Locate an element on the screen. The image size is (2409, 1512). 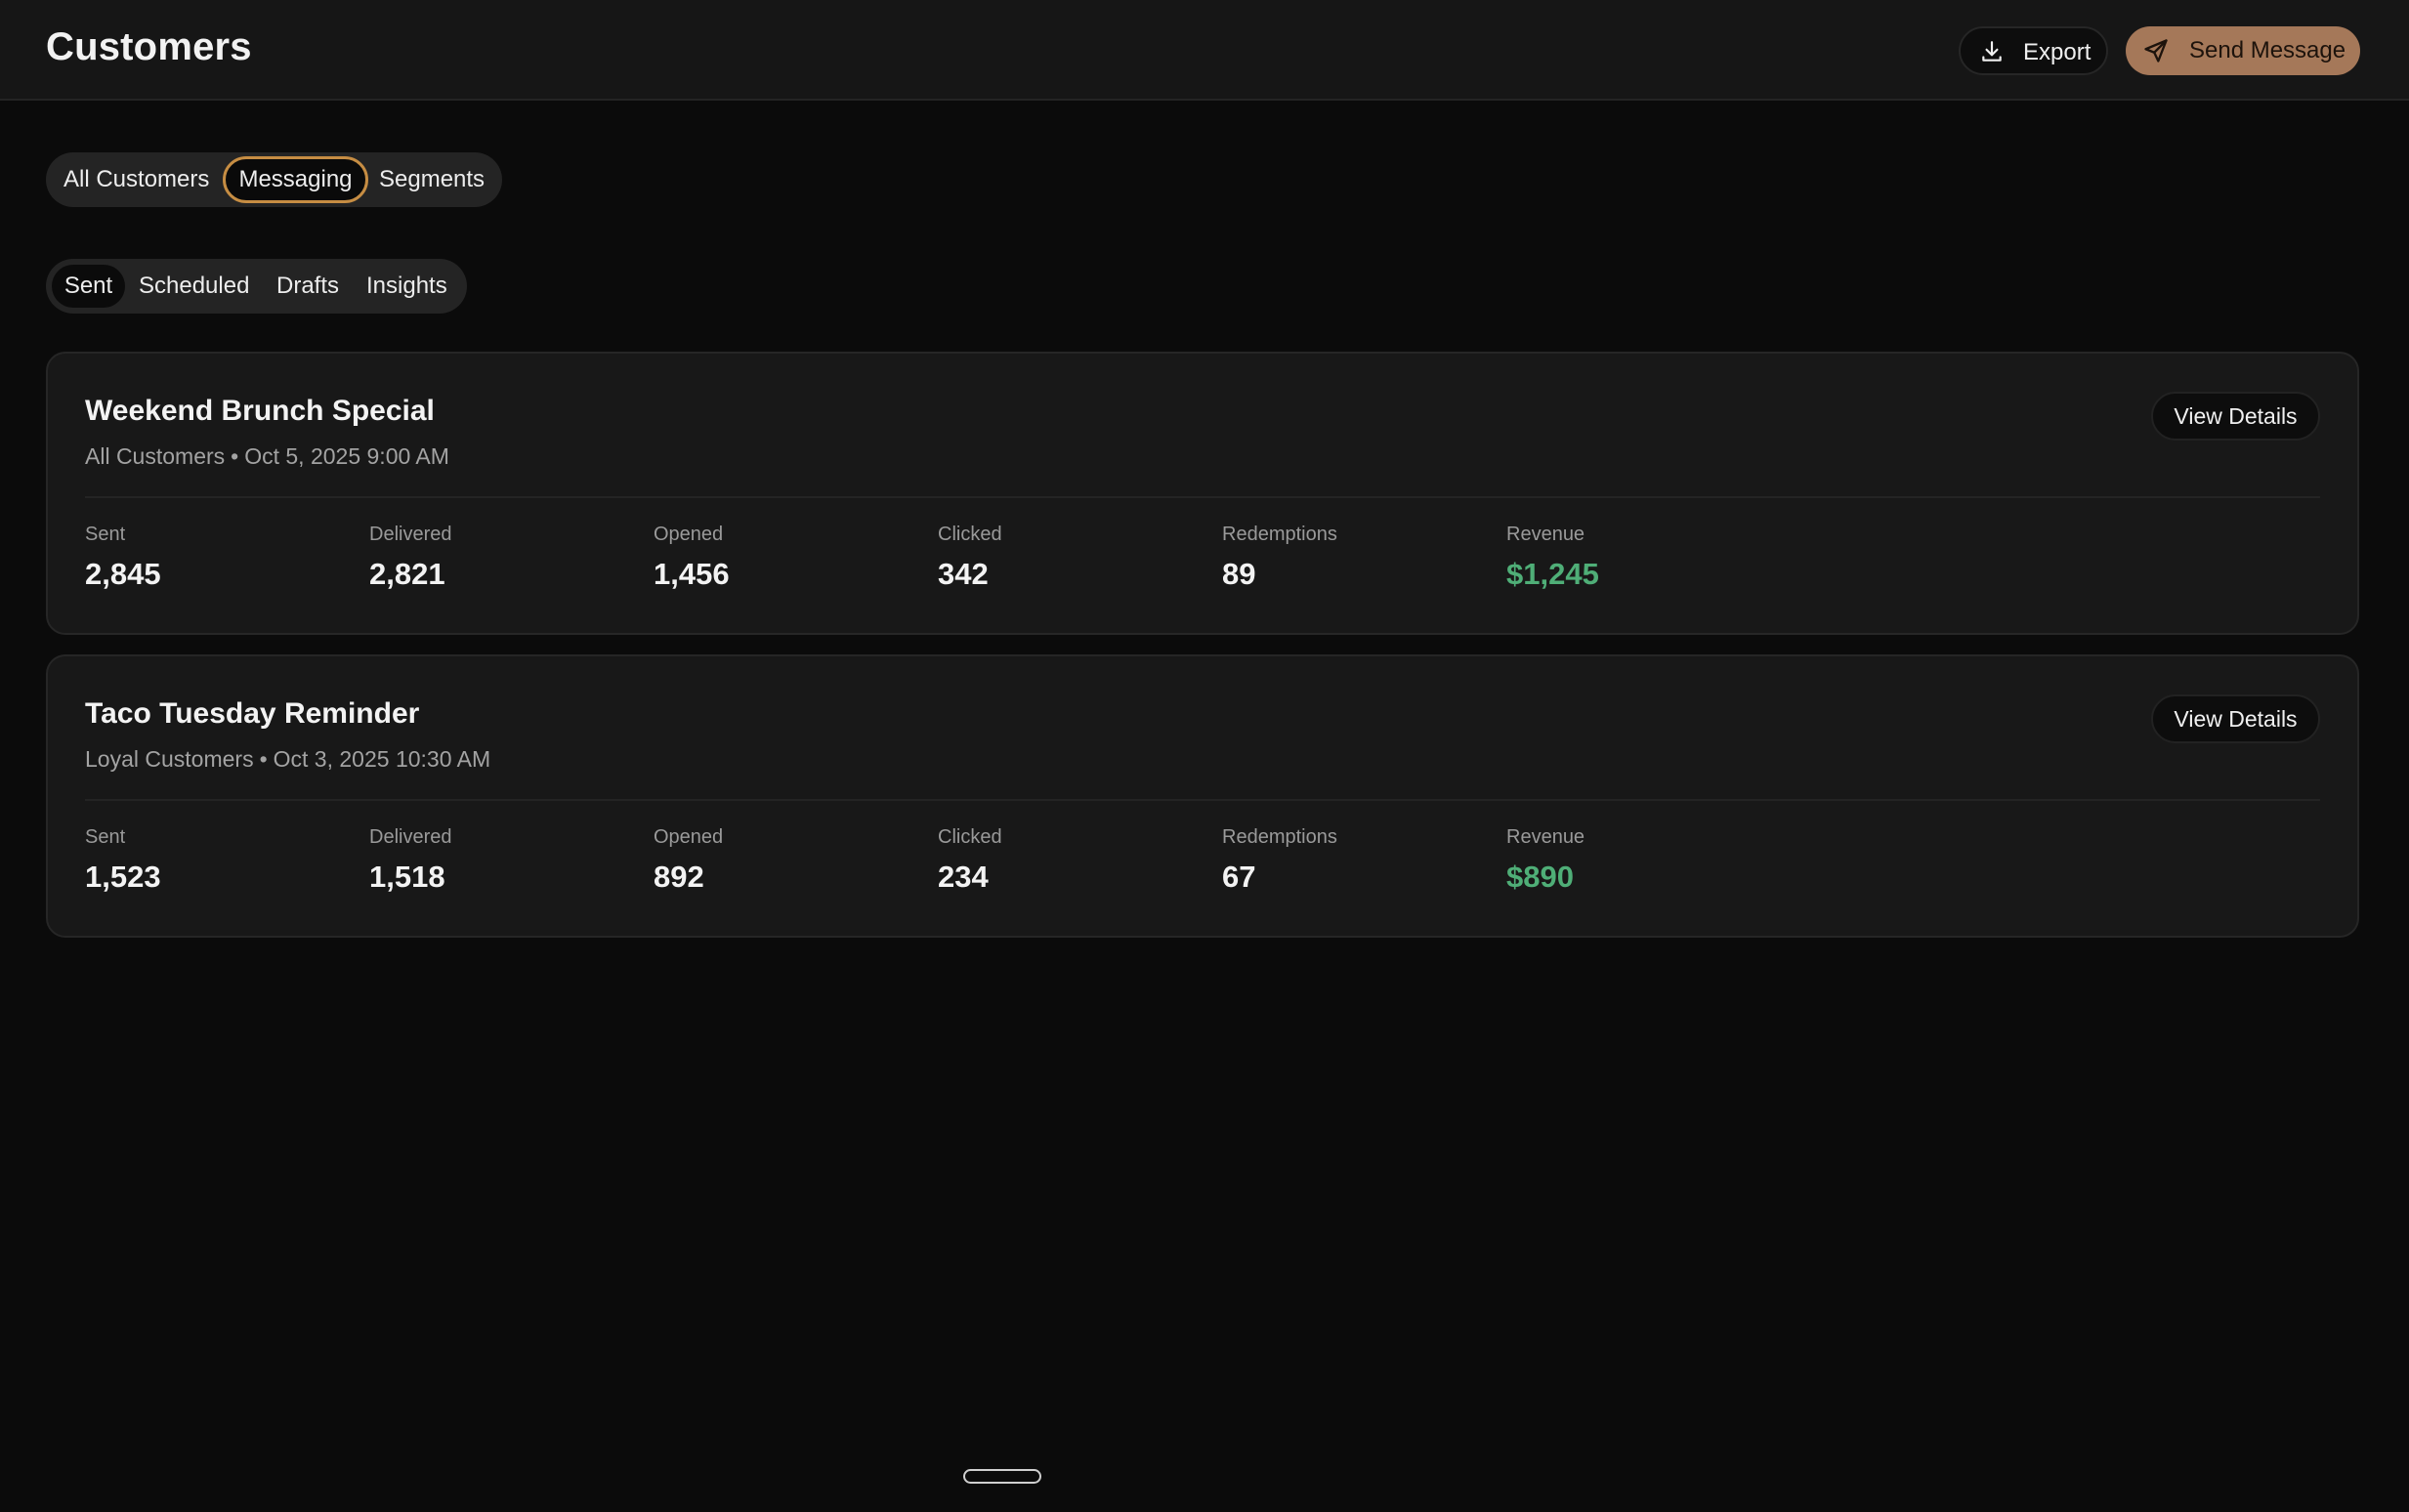
page-title: Customers is located at coordinates (149, 46).